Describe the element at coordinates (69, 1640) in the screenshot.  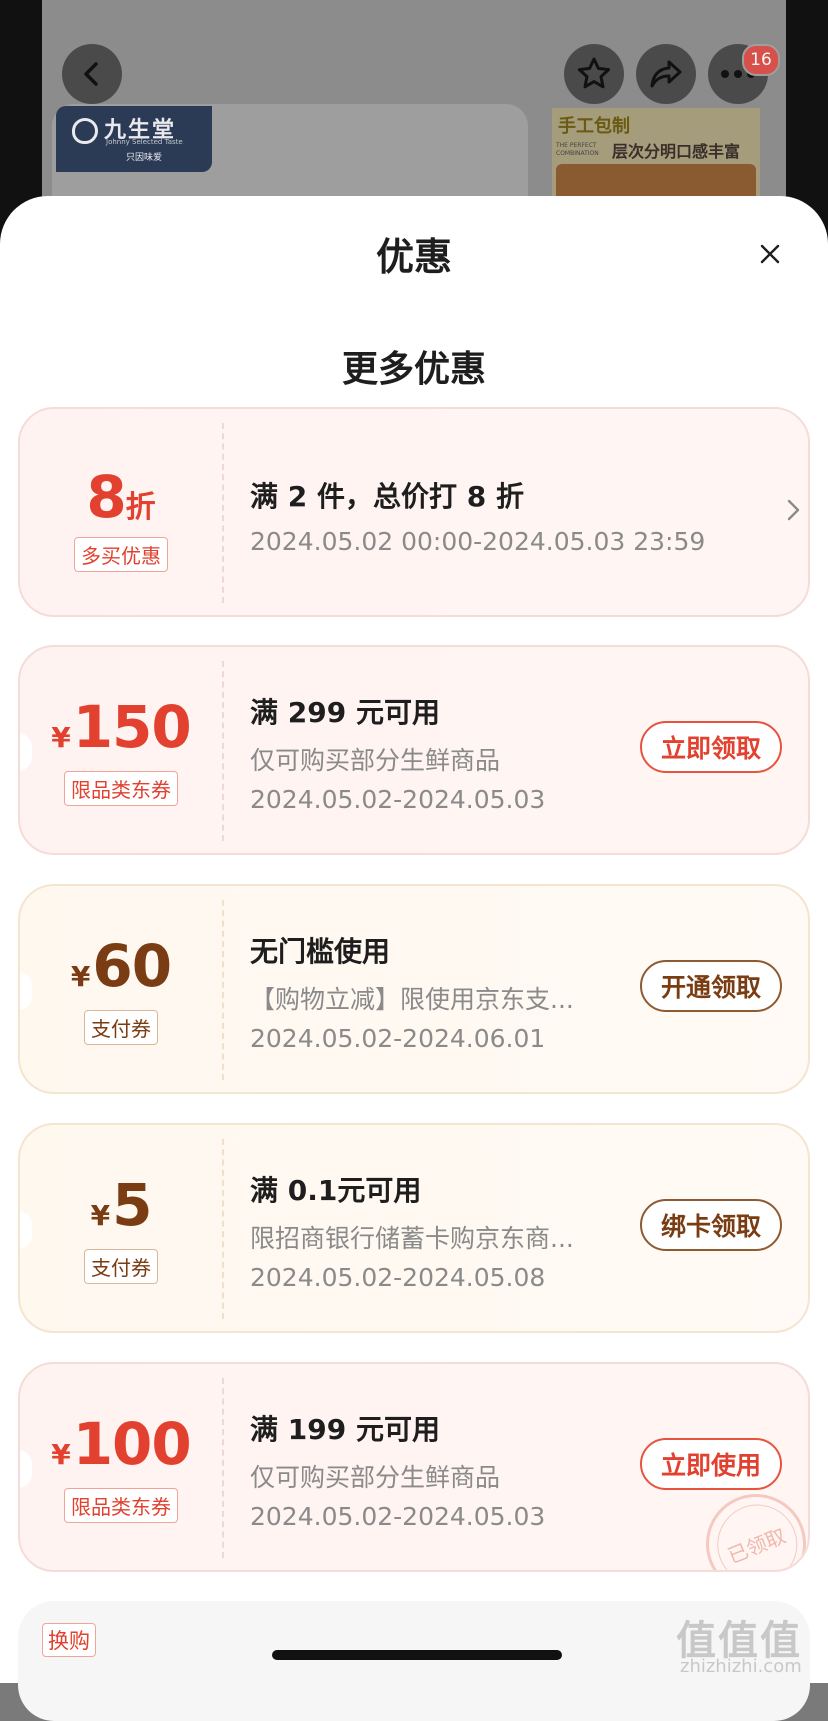
I see `exchange-tag: 换购` at that location.